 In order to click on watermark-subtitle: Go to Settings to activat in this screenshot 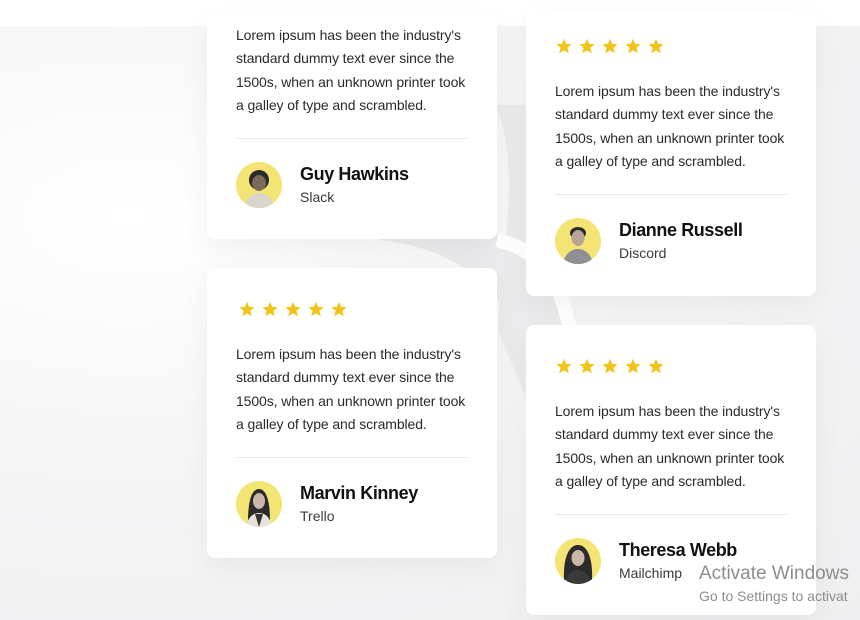, I will do `click(773, 596)`.